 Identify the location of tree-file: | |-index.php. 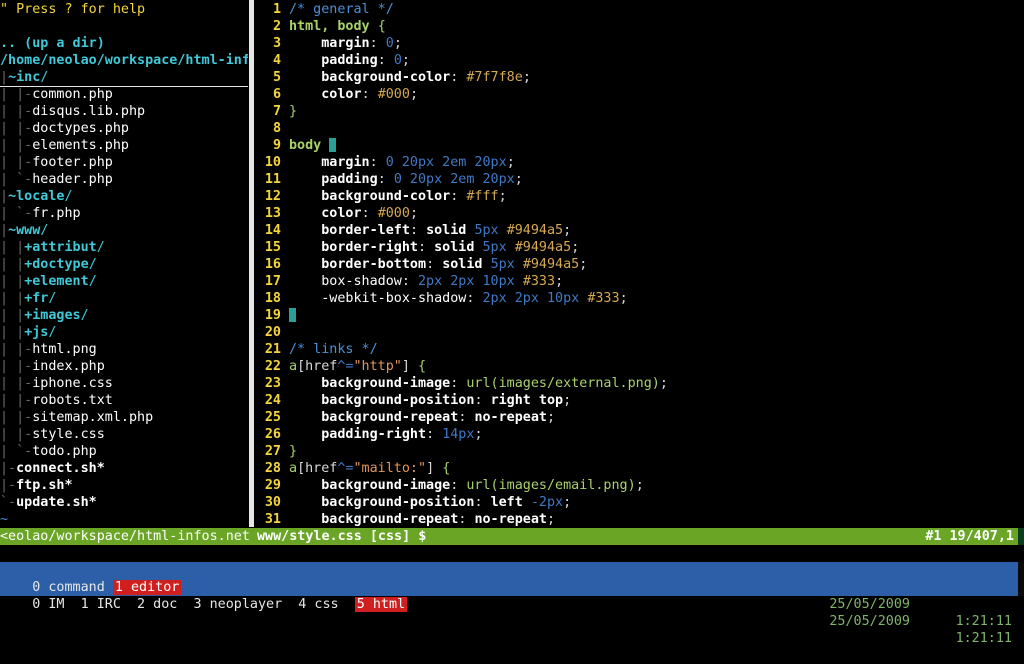
(124, 366).